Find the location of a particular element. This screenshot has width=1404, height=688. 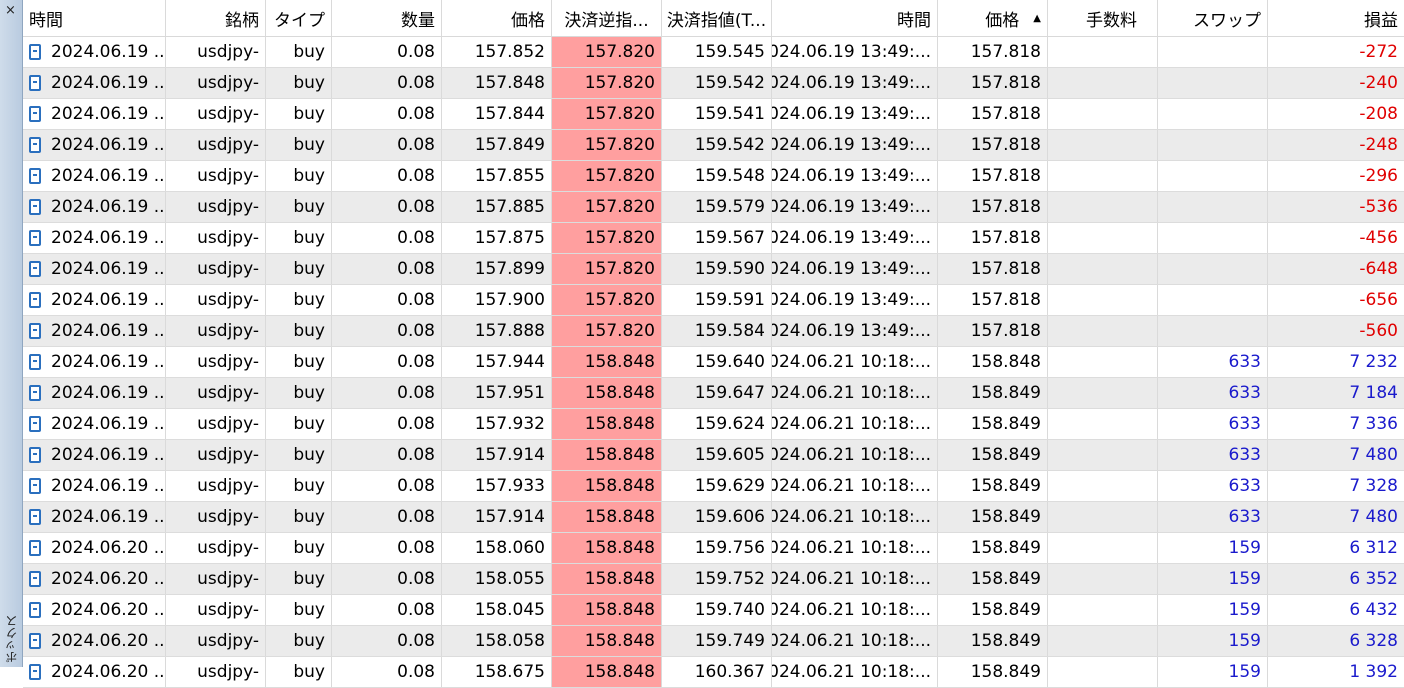

column-header-swap: スワップ is located at coordinates (1213, 18).